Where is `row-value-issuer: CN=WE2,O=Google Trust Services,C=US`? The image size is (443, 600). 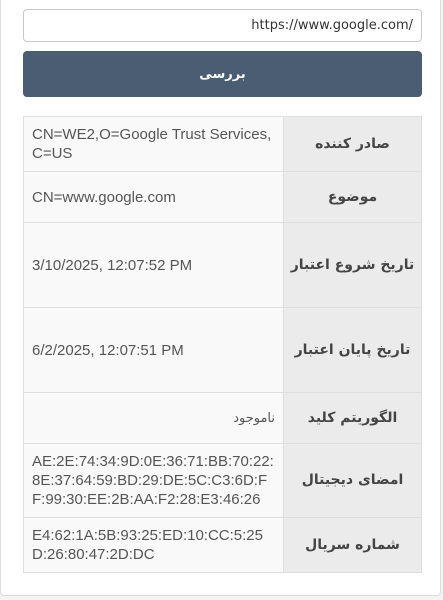
row-value-issuer: CN=WE2,O=Google Trust Services,C=US is located at coordinates (153, 144).